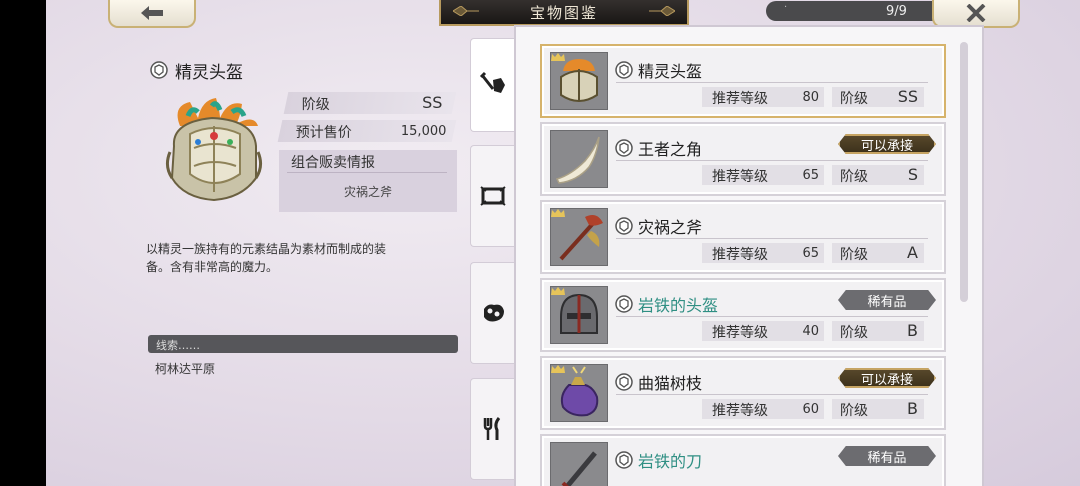  I want to click on arrow-left-icon, so click(152, 13).